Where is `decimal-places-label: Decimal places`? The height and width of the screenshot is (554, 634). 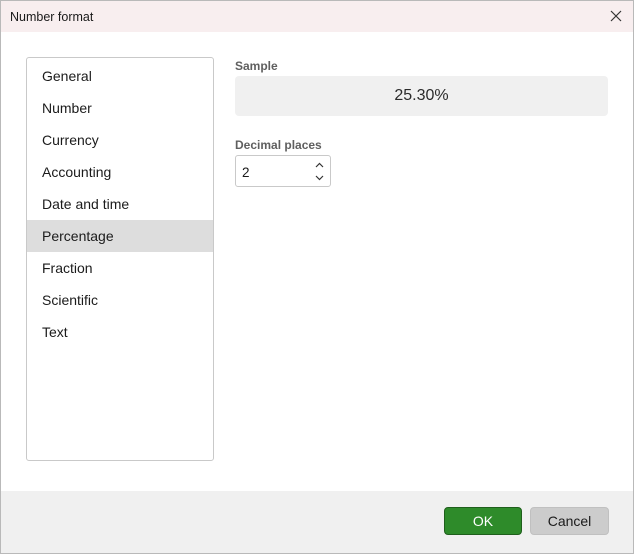 decimal-places-label: Decimal places is located at coordinates (278, 145).